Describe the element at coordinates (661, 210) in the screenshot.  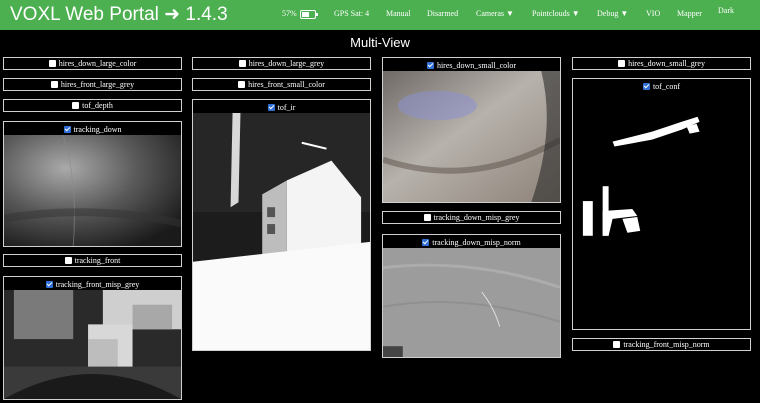
I see `camera-feed-tof-conf` at that location.